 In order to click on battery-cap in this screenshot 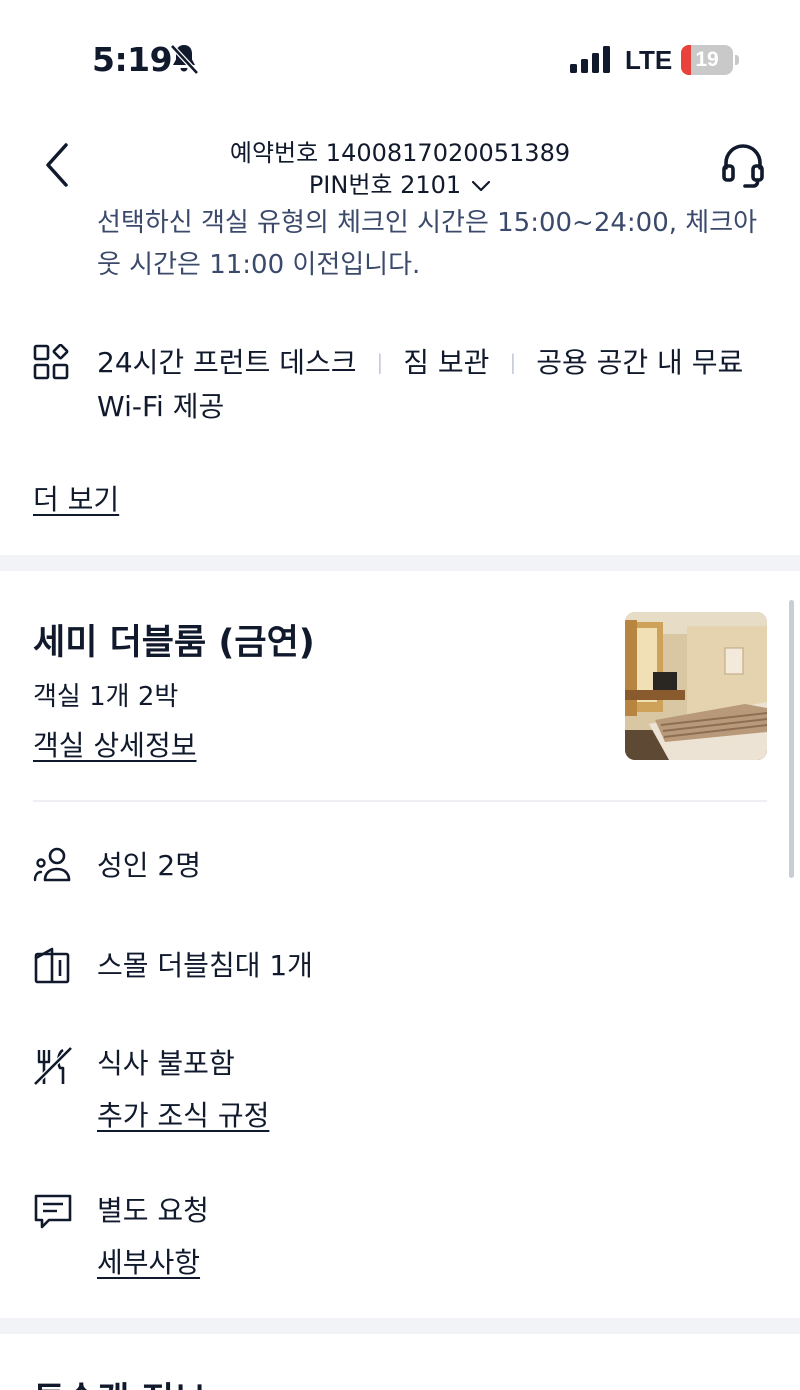, I will do `click(737, 60)`.